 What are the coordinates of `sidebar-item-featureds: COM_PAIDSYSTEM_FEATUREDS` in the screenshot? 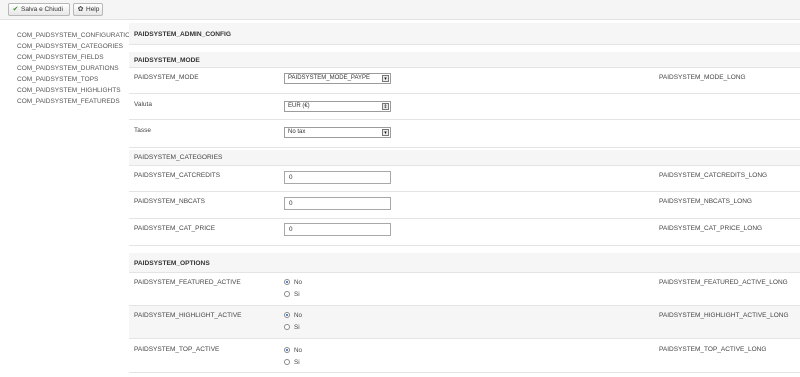 It's located at (74, 101).